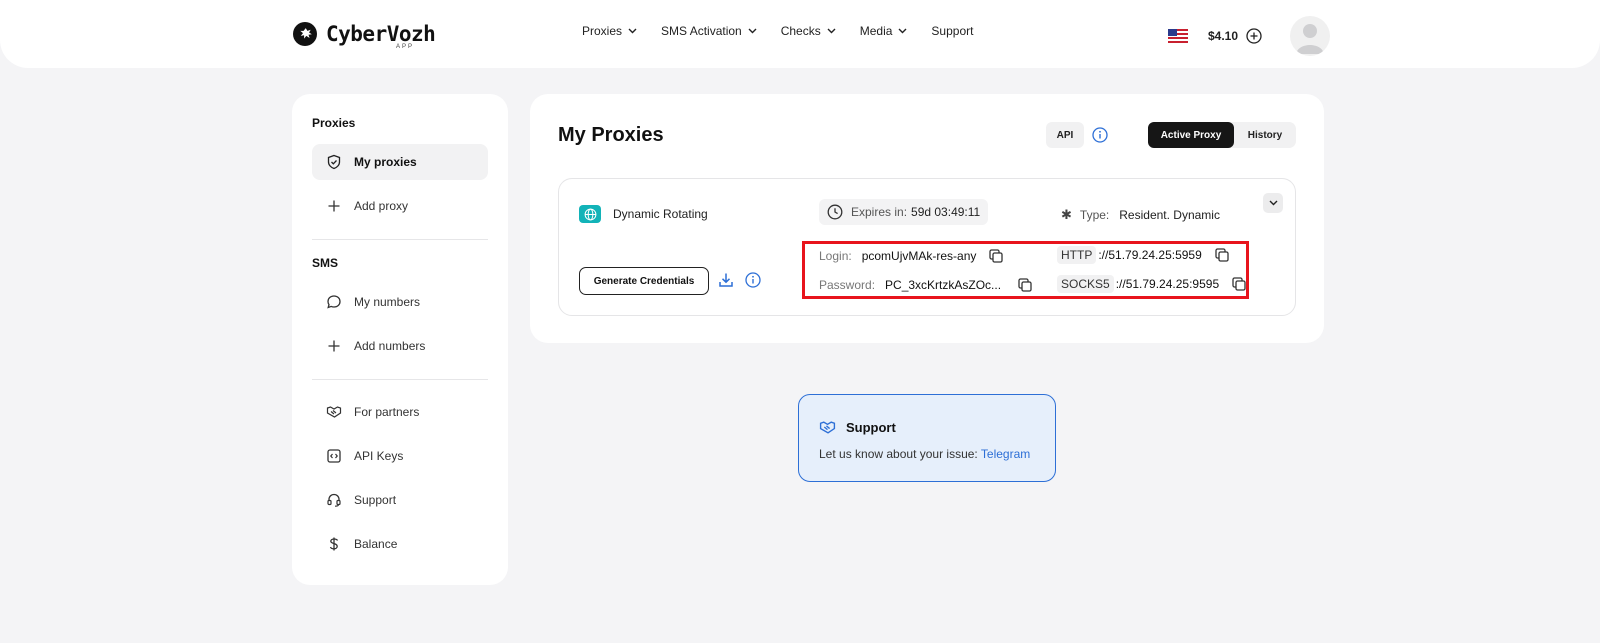 This screenshot has width=1600, height=643. I want to click on headset-icon, so click(334, 500).